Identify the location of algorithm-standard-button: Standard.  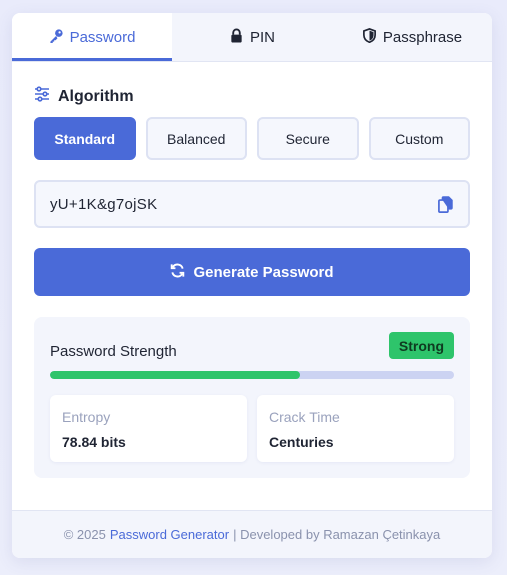
(85, 138).